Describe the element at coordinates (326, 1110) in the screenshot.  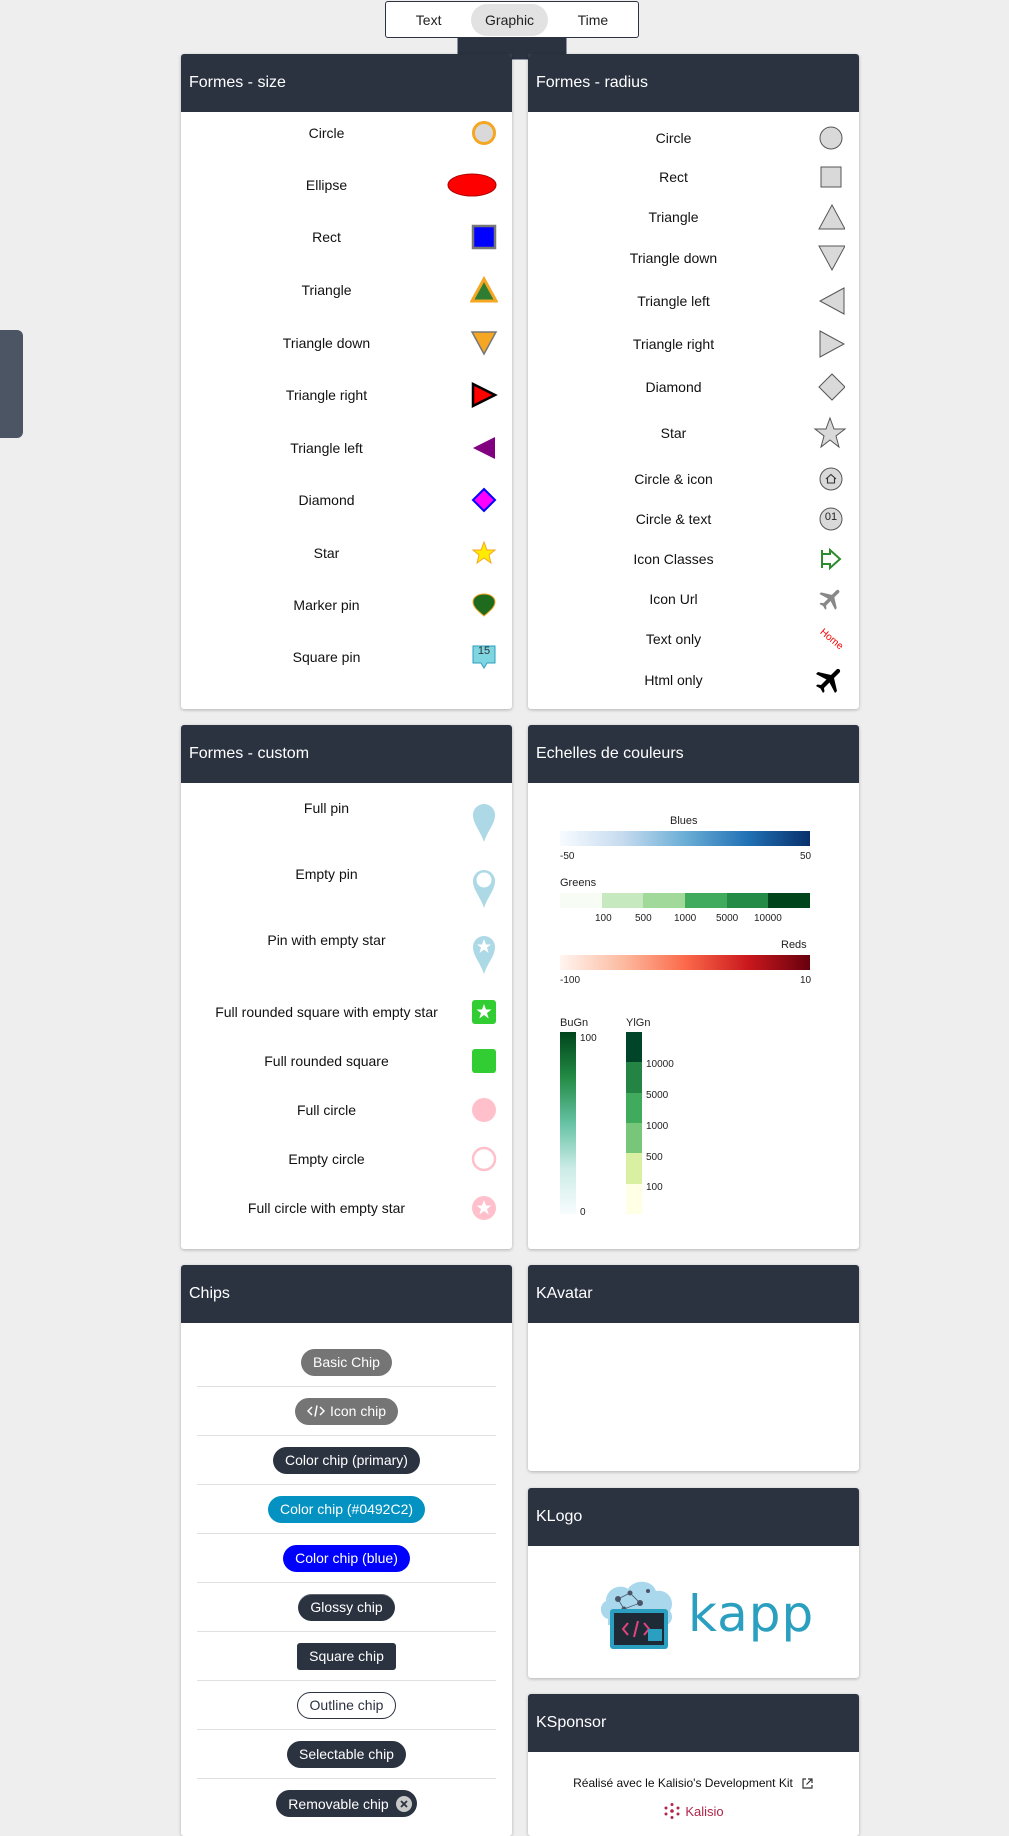
I see `shape-label: Full circle` at that location.